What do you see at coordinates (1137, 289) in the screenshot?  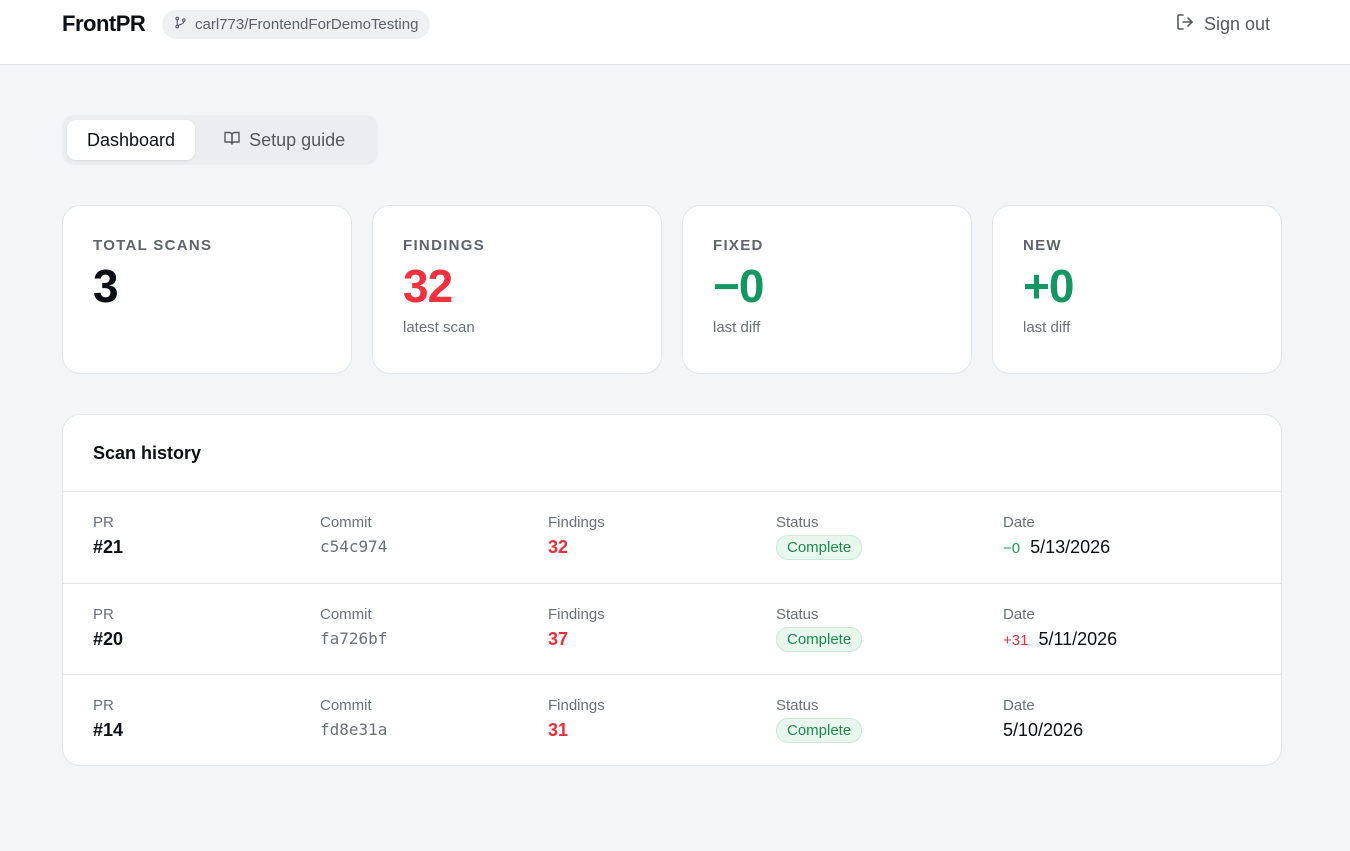 I see `stat-card-new: NEW +0 last diff` at bounding box center [1137, 289].